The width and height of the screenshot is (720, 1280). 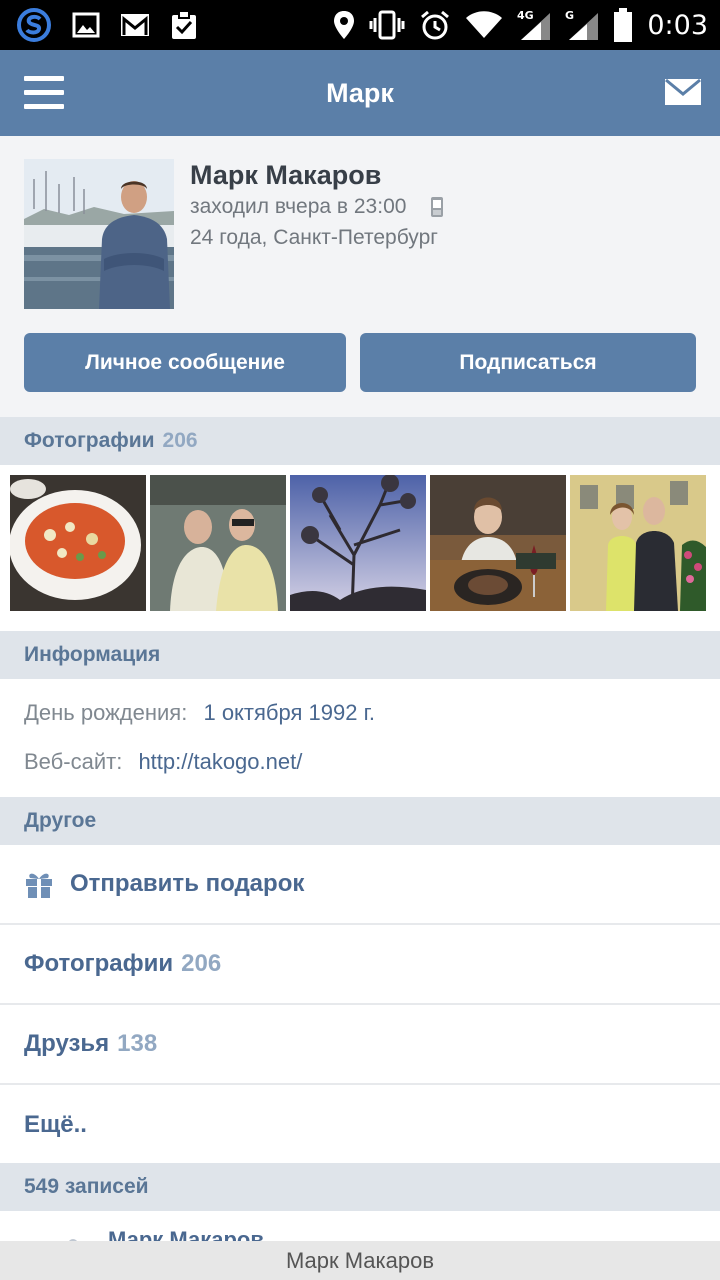 I want to click on more-list-item: Ещё.., so click(x=360, y=1125).